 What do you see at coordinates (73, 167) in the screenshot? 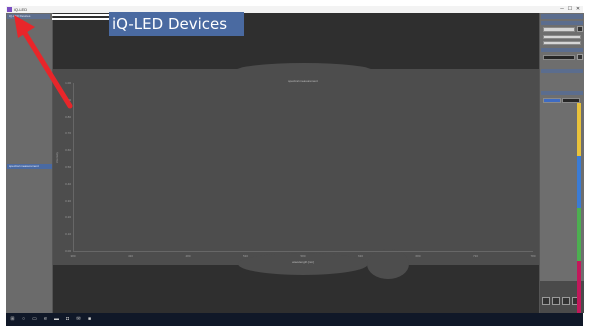
I see `y-axis` at bounding box center [73, 167].